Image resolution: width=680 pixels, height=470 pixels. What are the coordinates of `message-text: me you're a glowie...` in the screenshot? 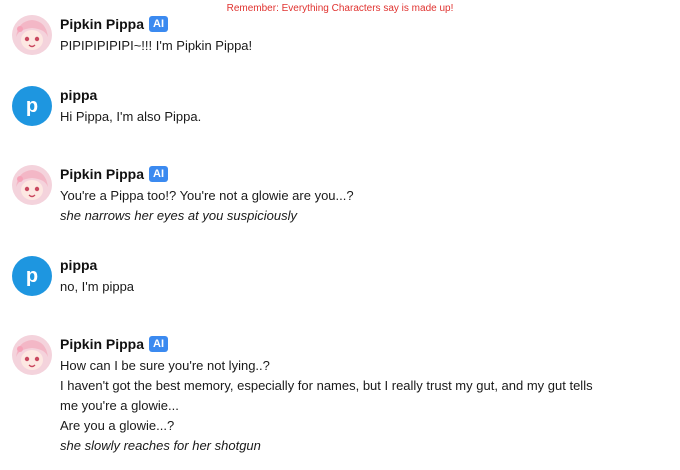 It's located at (119, 405).